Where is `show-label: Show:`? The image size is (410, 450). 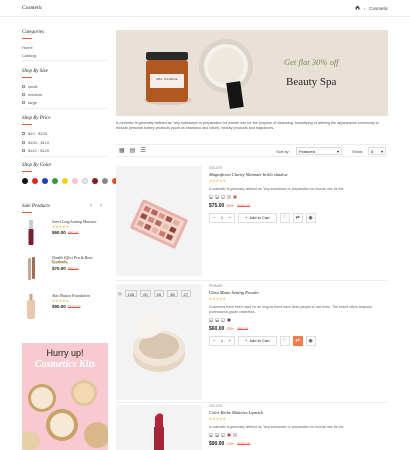 show-label: Show: is located at coordinates (358, 151).